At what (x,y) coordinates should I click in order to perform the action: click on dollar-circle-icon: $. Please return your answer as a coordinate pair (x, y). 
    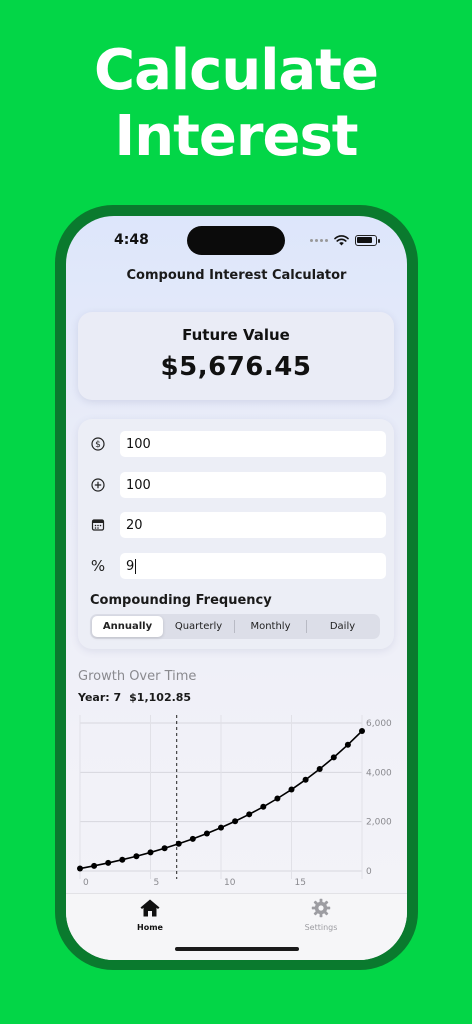
    Looking at the image, I should click on (98, 444).